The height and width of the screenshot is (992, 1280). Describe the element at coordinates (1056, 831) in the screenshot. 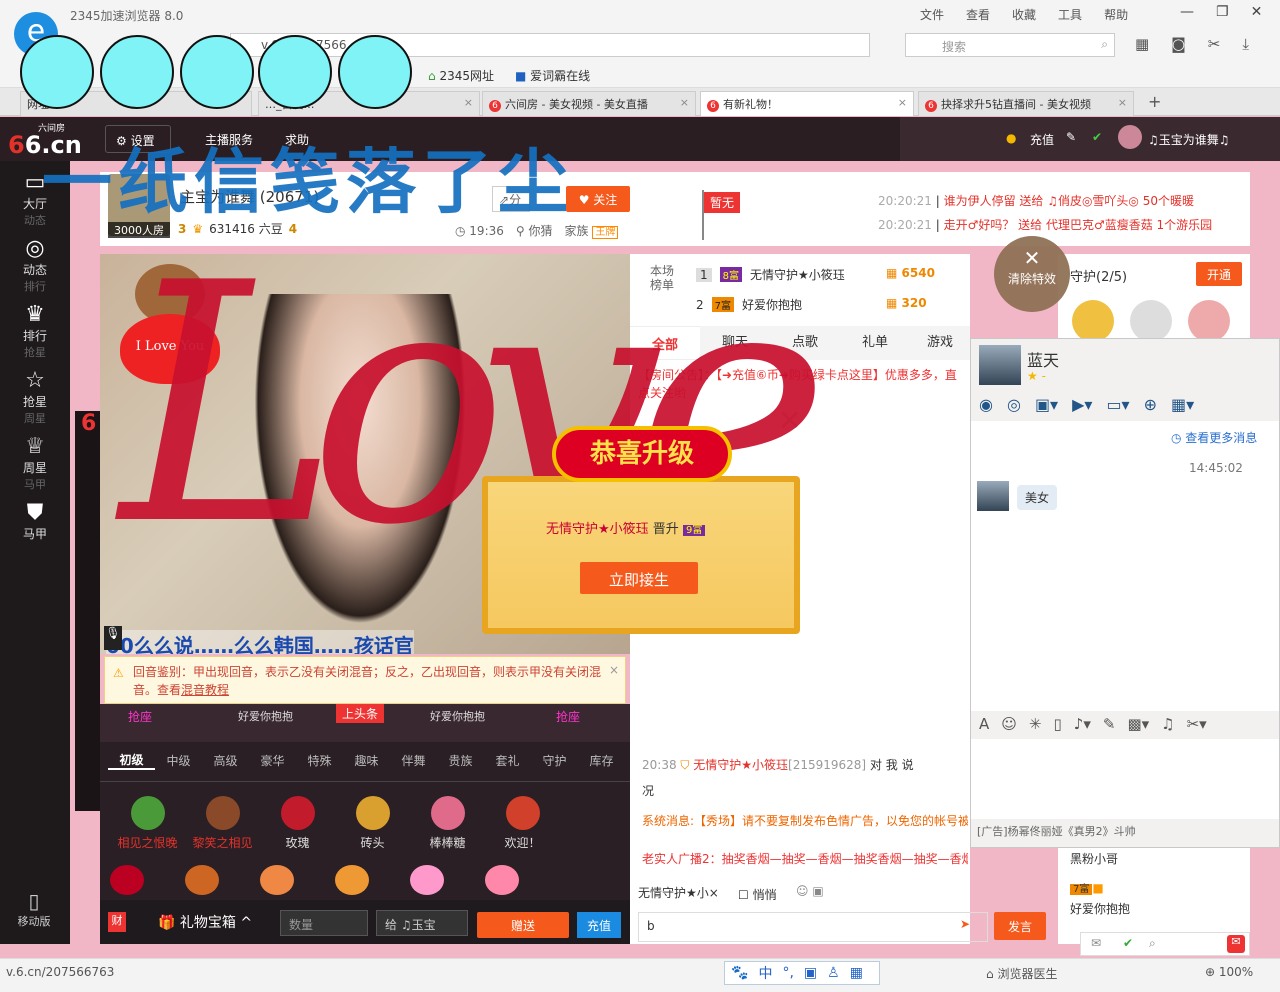

I see `qq-ad: [广告]杨幂佟丽娅《真男2》斗帅` at that location.